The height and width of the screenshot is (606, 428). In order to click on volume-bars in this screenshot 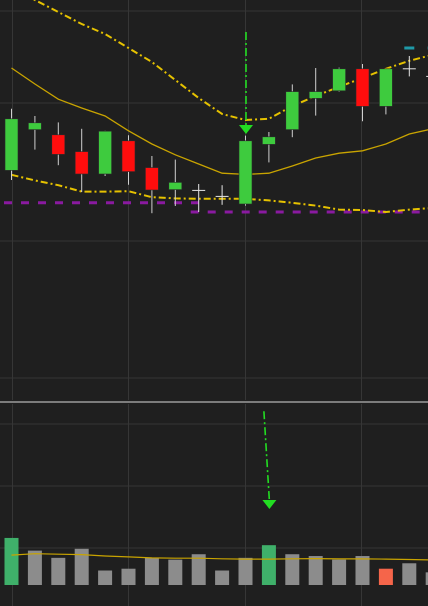, I will do `click(216, 561)`.